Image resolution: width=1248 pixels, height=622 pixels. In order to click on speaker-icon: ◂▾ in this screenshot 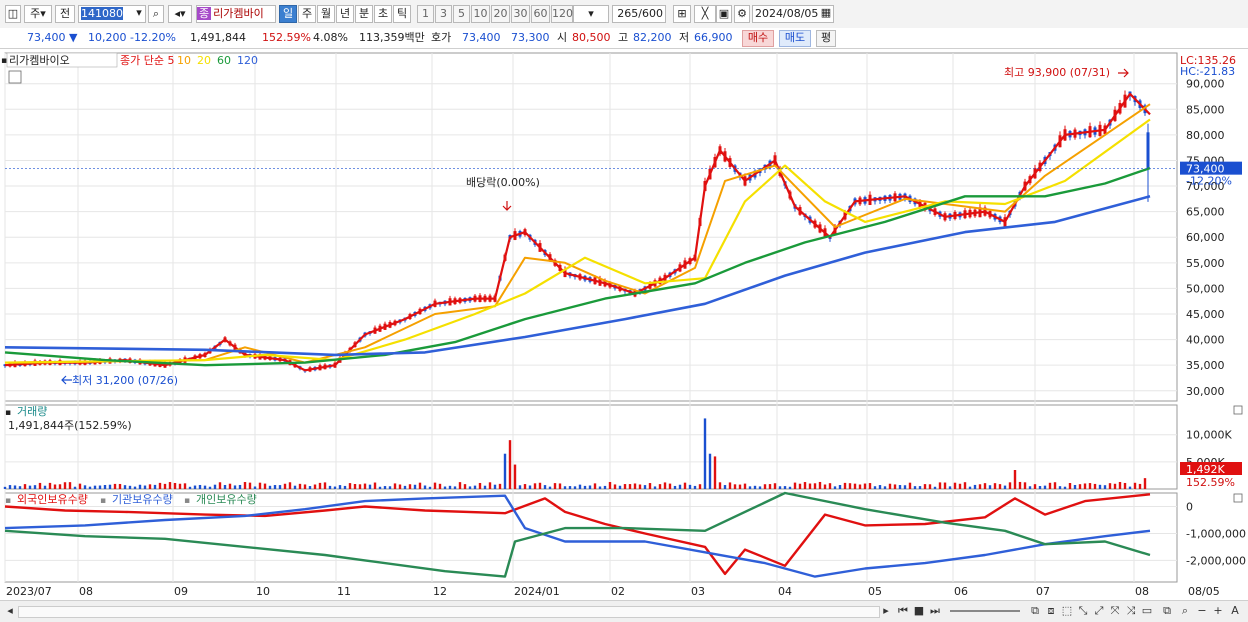, I will do `click(180, 14)`.